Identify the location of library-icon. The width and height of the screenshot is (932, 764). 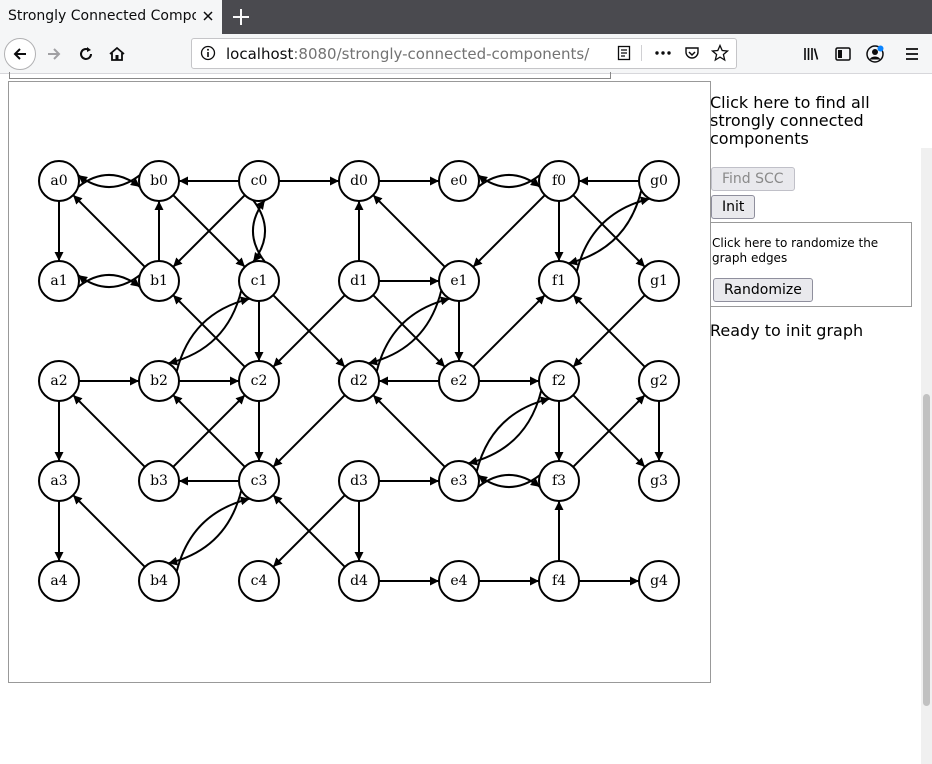
(811, 53).